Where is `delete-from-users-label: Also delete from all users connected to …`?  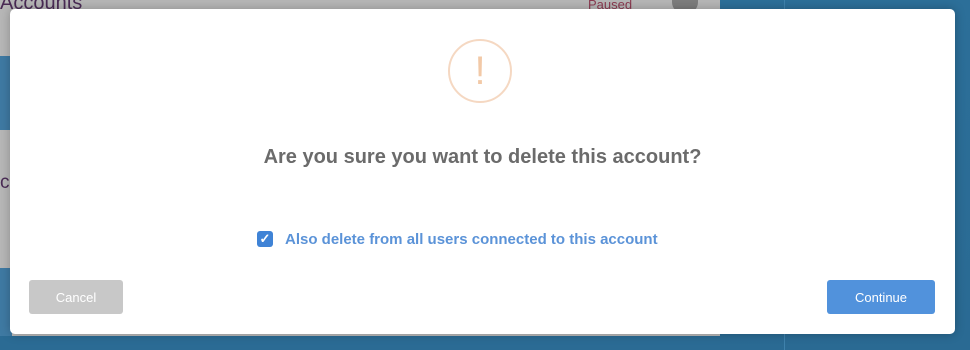
delete-from-users-label: Also delete from all users connected to … is located at coordinates (471, 239).